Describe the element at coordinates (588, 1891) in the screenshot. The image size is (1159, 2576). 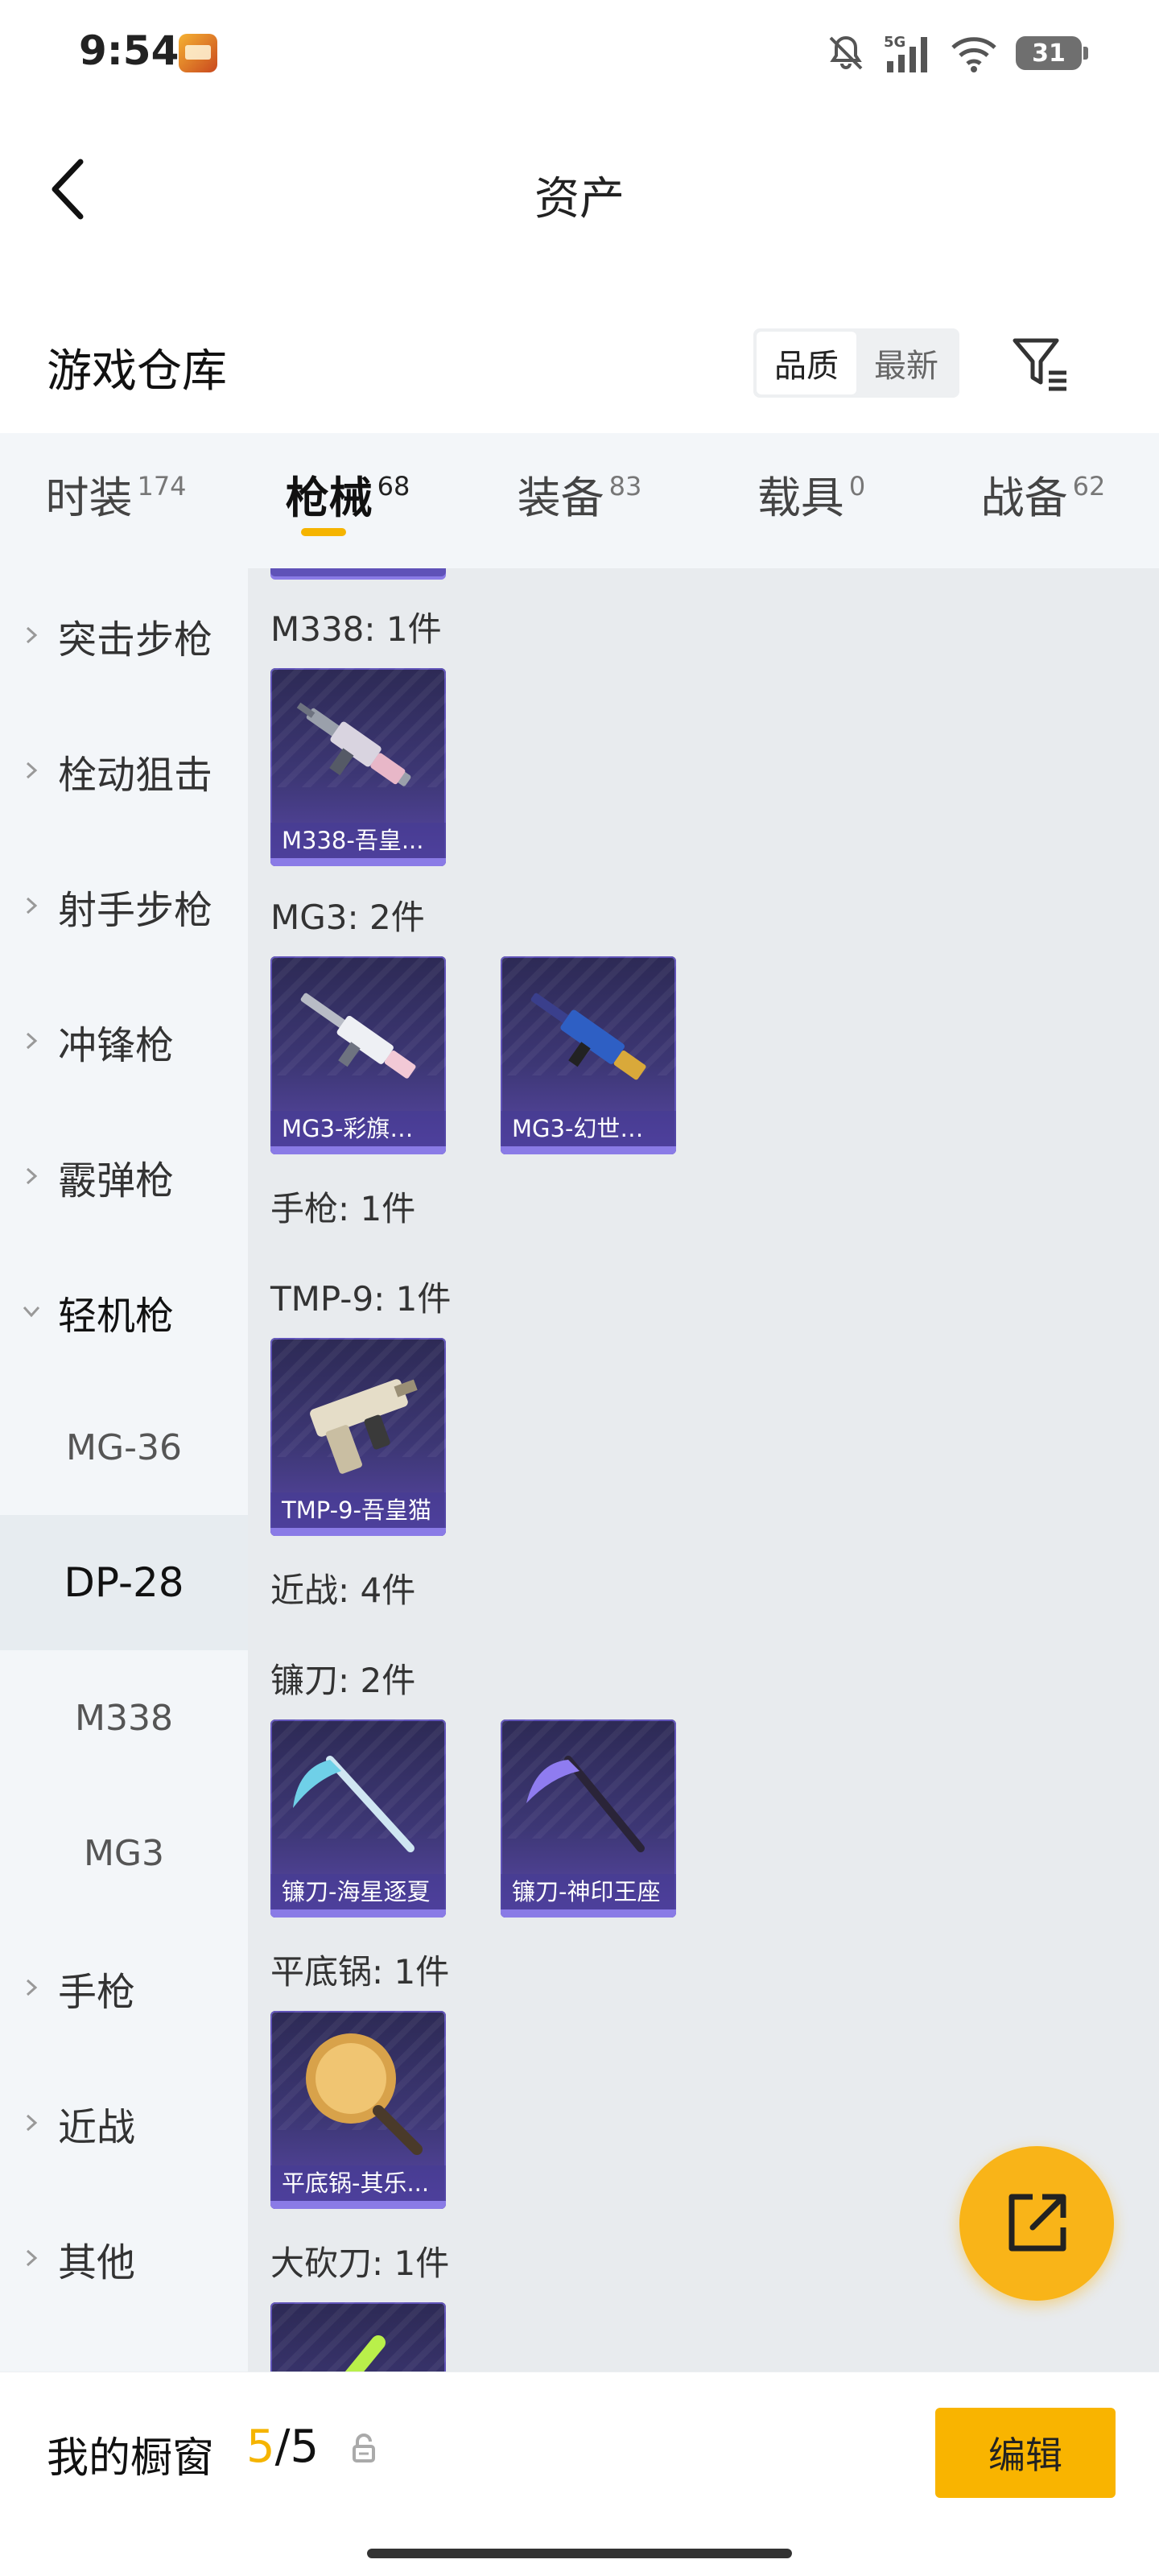
I see `item-name: 镰刀-神印王座` at that location.